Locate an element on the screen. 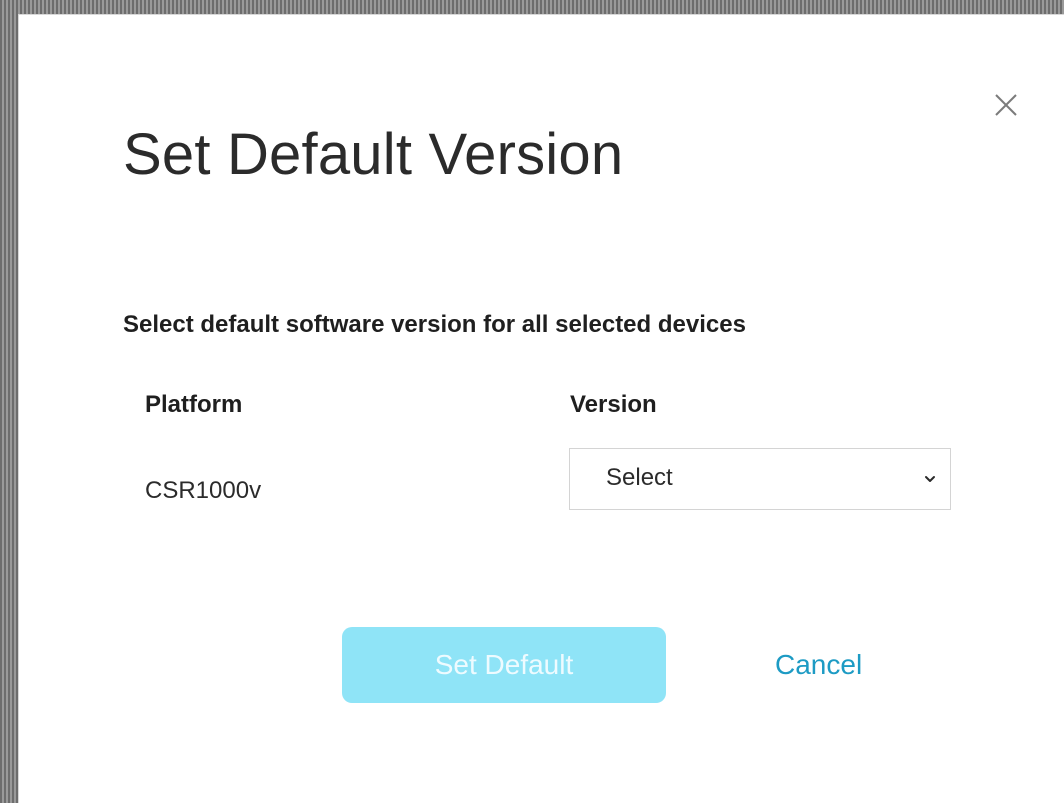  close-button is located at coordinates (1006, 105).